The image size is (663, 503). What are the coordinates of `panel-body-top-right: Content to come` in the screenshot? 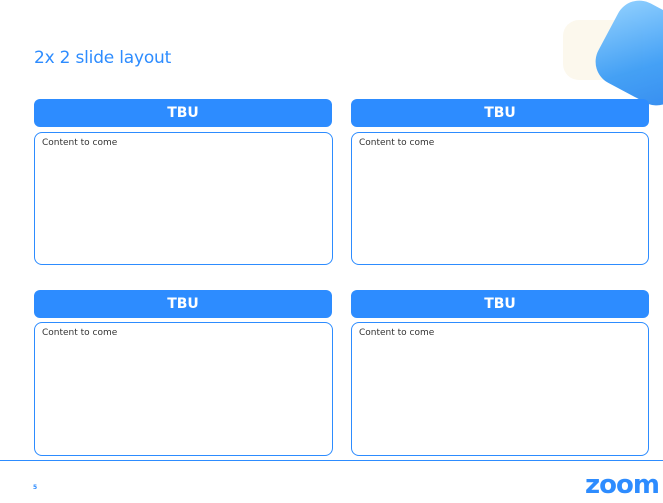 It's located at (500, 198).